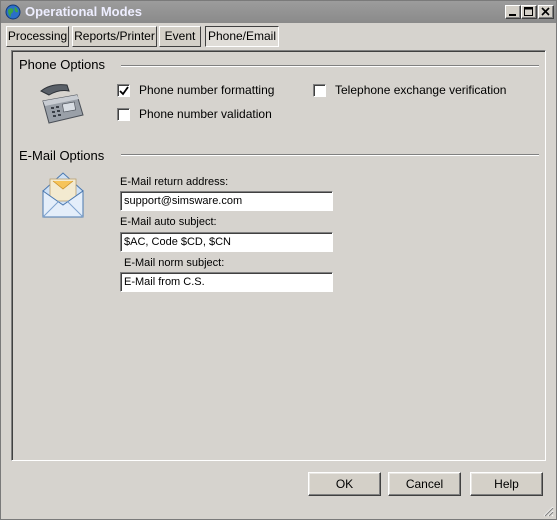 The height and width of the screenshot is (520, 557). What do you see at coordinates (330, 66) in the screenshot?
I see `phone-options-divider` at bounding box center [330, 66].